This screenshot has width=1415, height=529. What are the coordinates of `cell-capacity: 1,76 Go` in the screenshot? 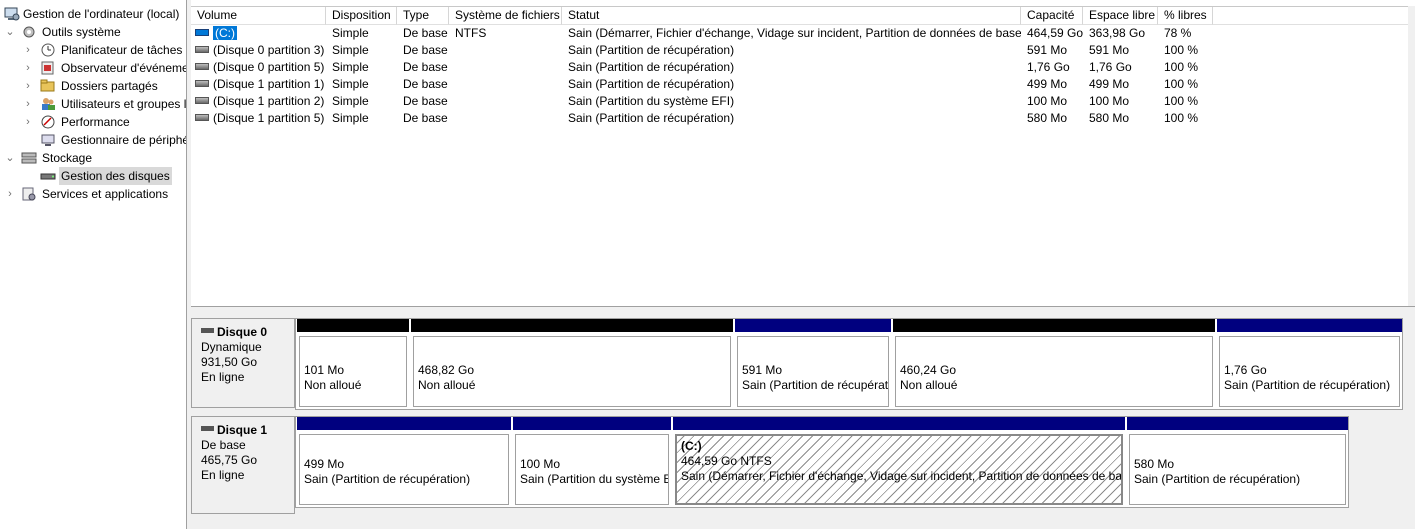 It's located at (1048, 67).